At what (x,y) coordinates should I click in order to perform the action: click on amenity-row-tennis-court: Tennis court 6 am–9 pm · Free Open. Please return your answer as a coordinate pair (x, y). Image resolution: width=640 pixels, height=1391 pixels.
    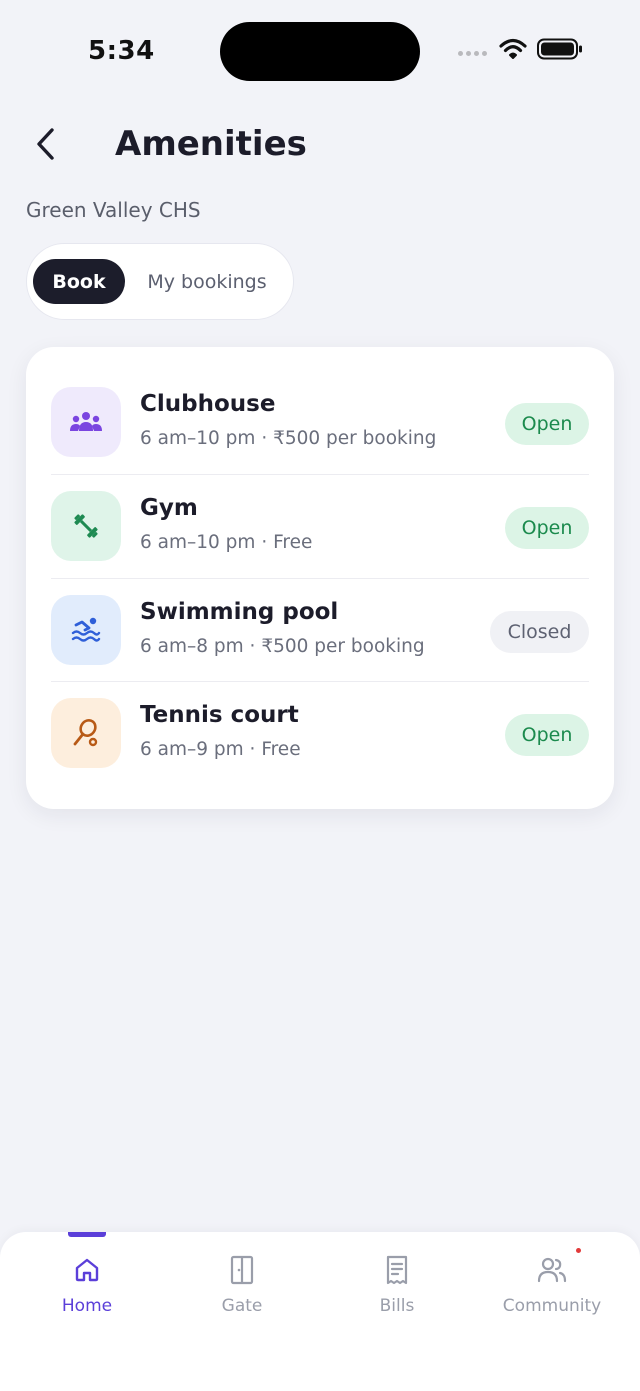
    Looking at the image, I should click on (320, 734).